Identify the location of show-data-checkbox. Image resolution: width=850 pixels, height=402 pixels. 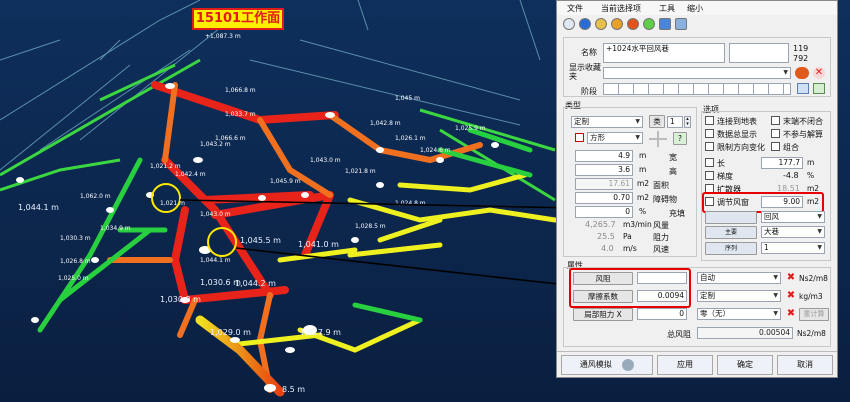
(709, 133).